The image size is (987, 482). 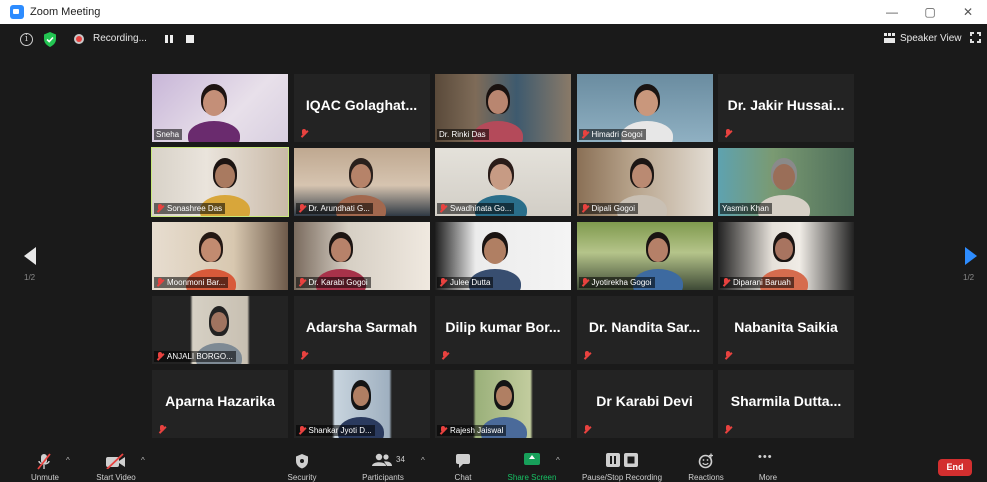 What do you see at coordinates (361, 330) in the screenshot?
I see `participant-tile: Adarsha Sarmah` at bounding box center [361, 330].